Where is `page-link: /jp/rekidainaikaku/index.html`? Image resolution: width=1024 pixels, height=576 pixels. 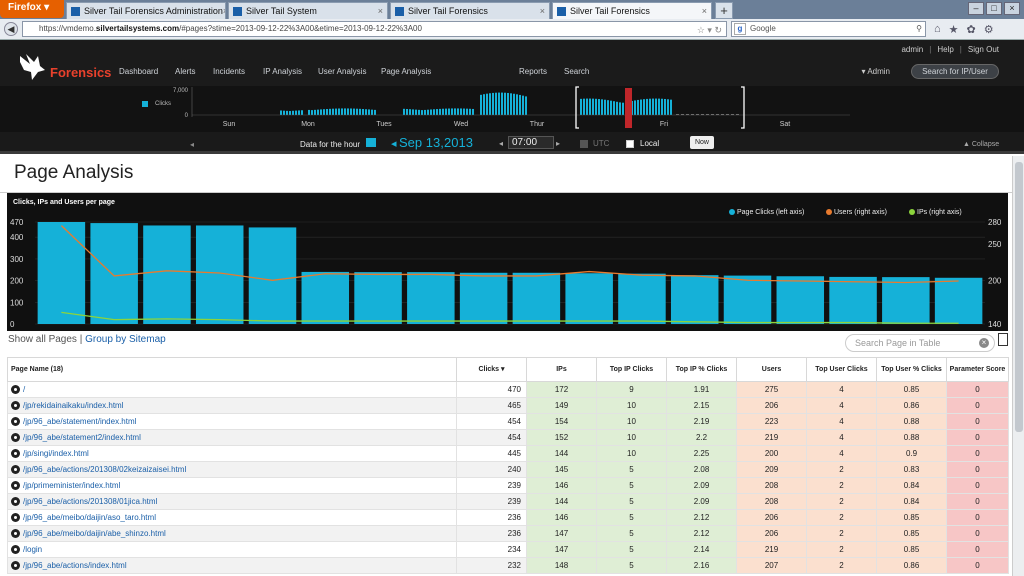 page-link: /jp/rekidainaikaku/index.html is located at coordinates (73, 405).